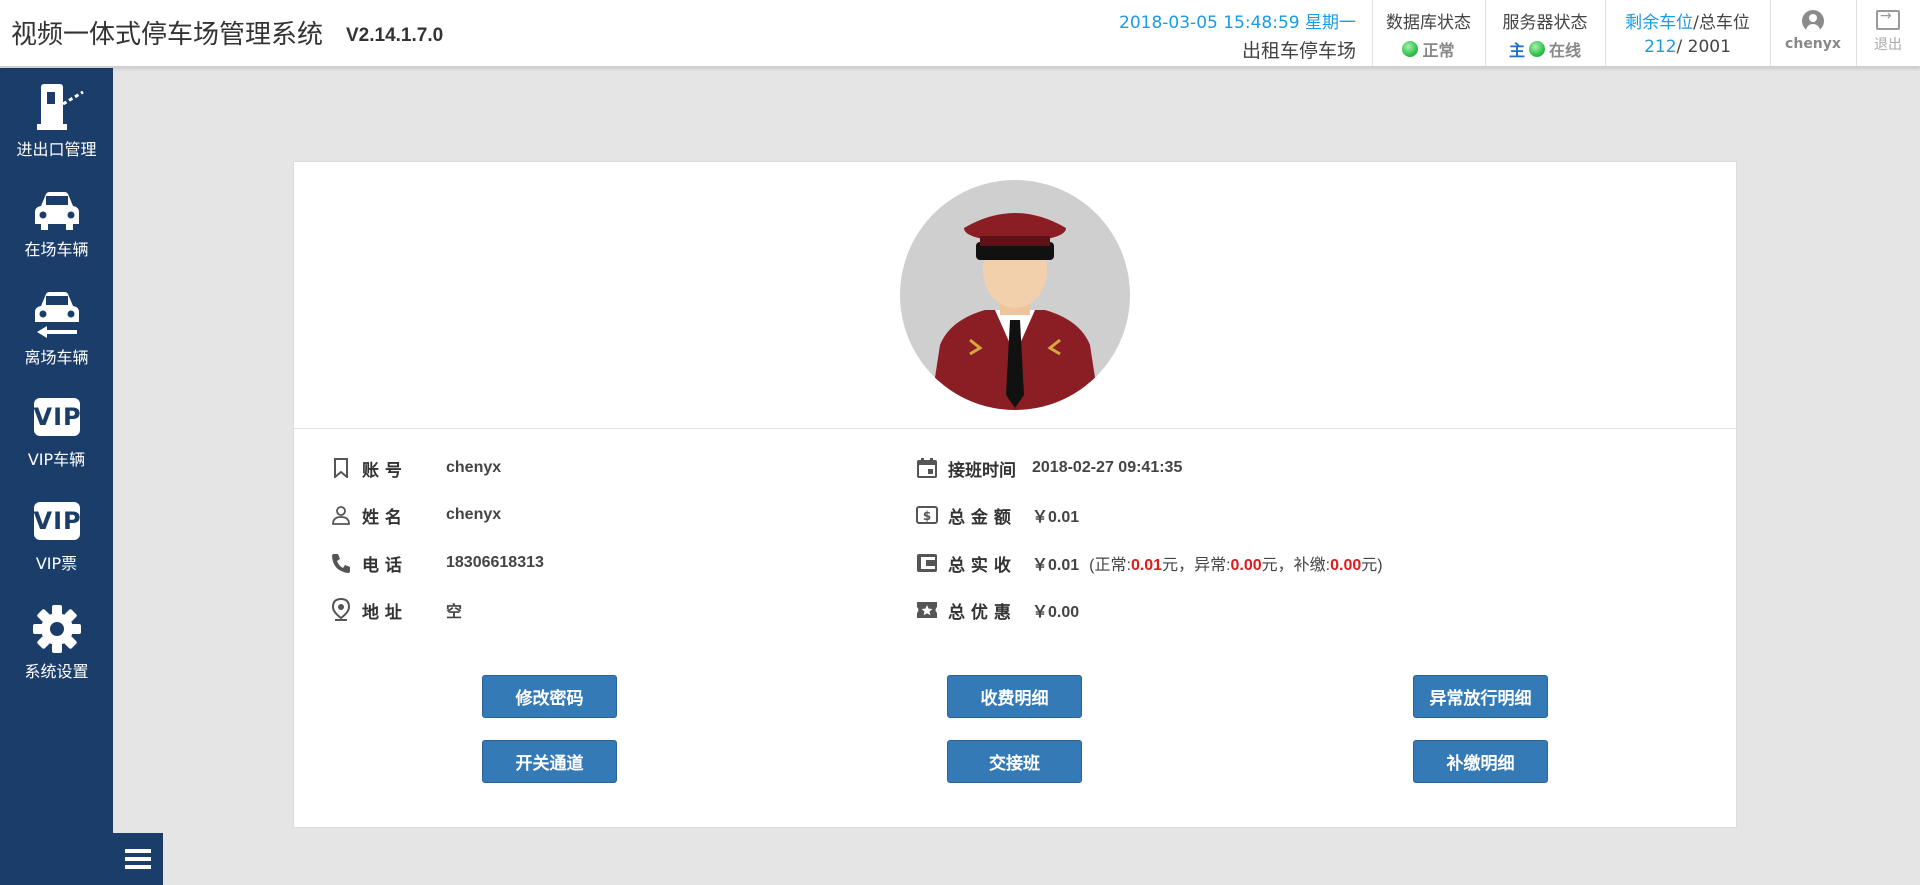 This screenshot has height=885, width=1920. Describe the element at coordinates (395, 35) in the screenshot. I see `app-version: V2.14.1.7.0` at that location.